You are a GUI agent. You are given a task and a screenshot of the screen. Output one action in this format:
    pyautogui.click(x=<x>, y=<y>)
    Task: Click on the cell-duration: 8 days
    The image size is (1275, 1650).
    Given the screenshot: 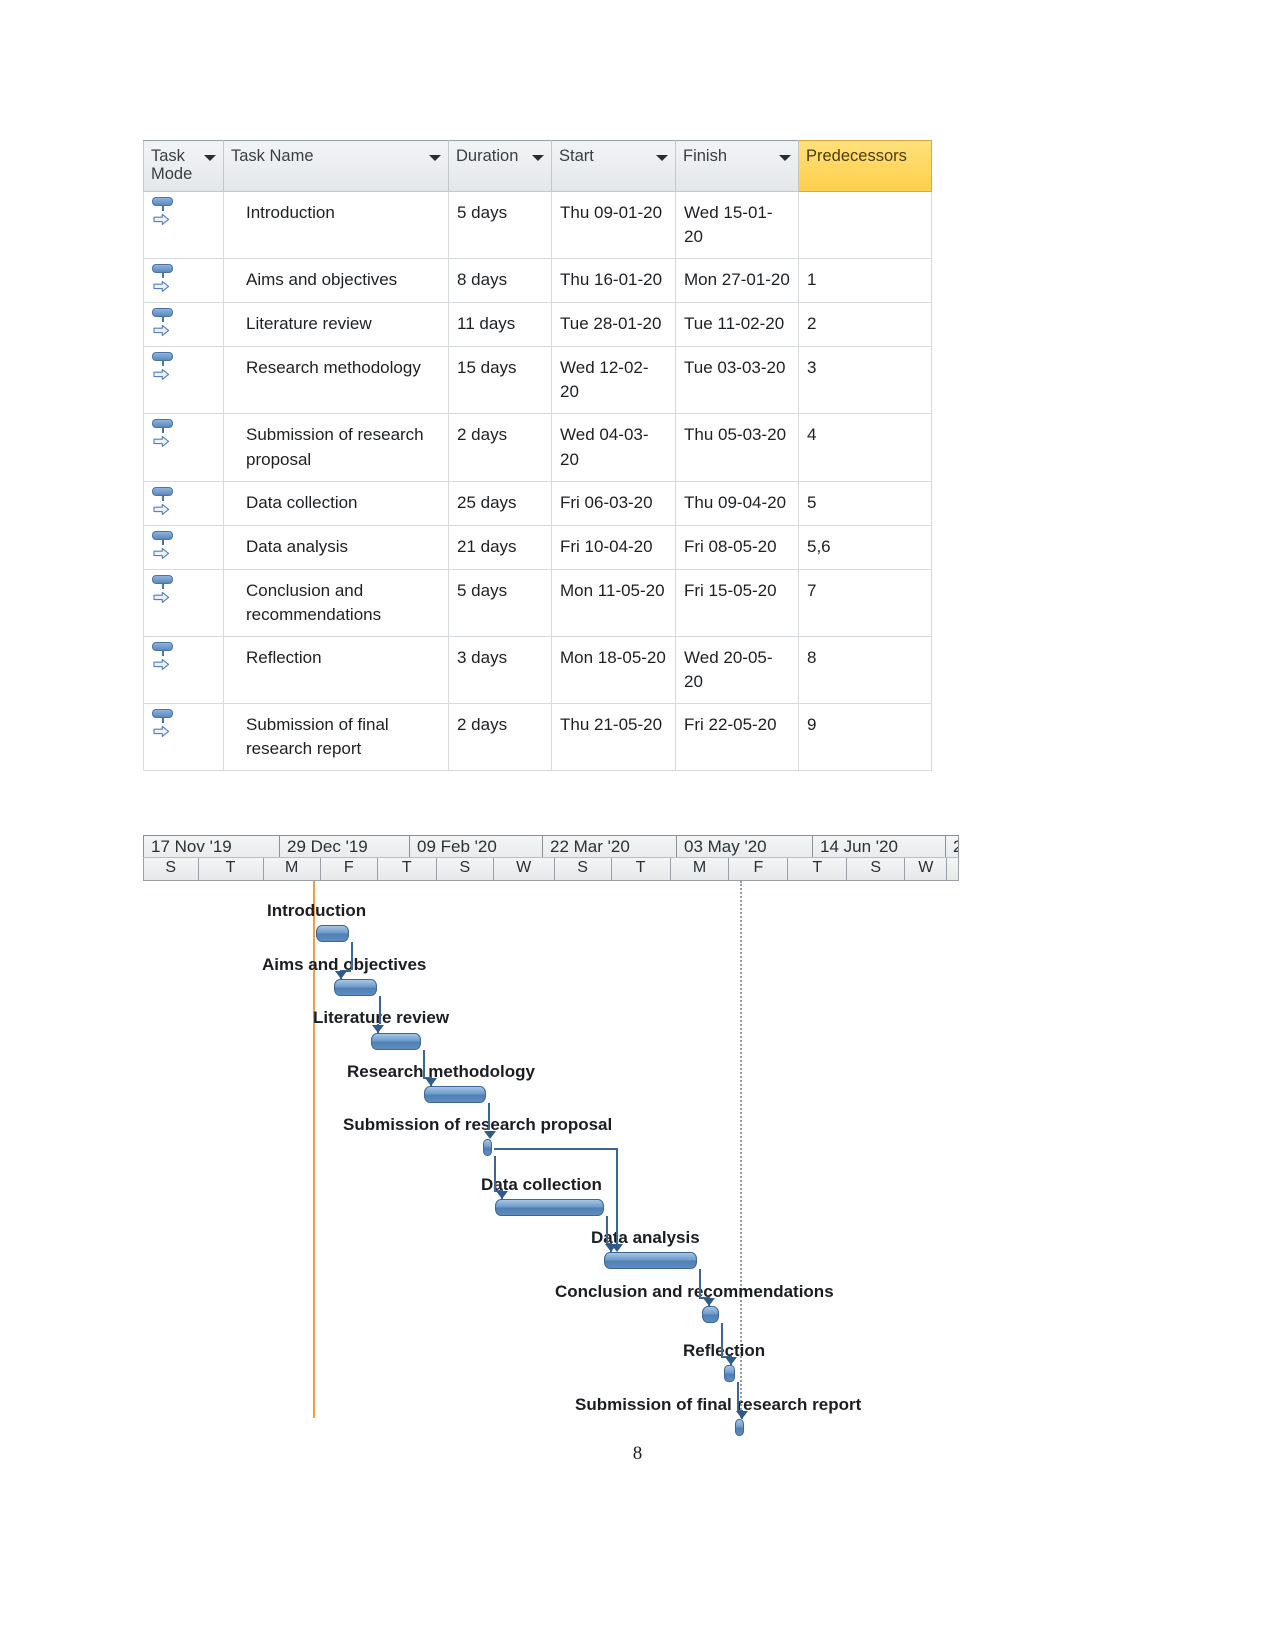 What is the action you would take?
    pyautogui.click(x=500, y=281)
    